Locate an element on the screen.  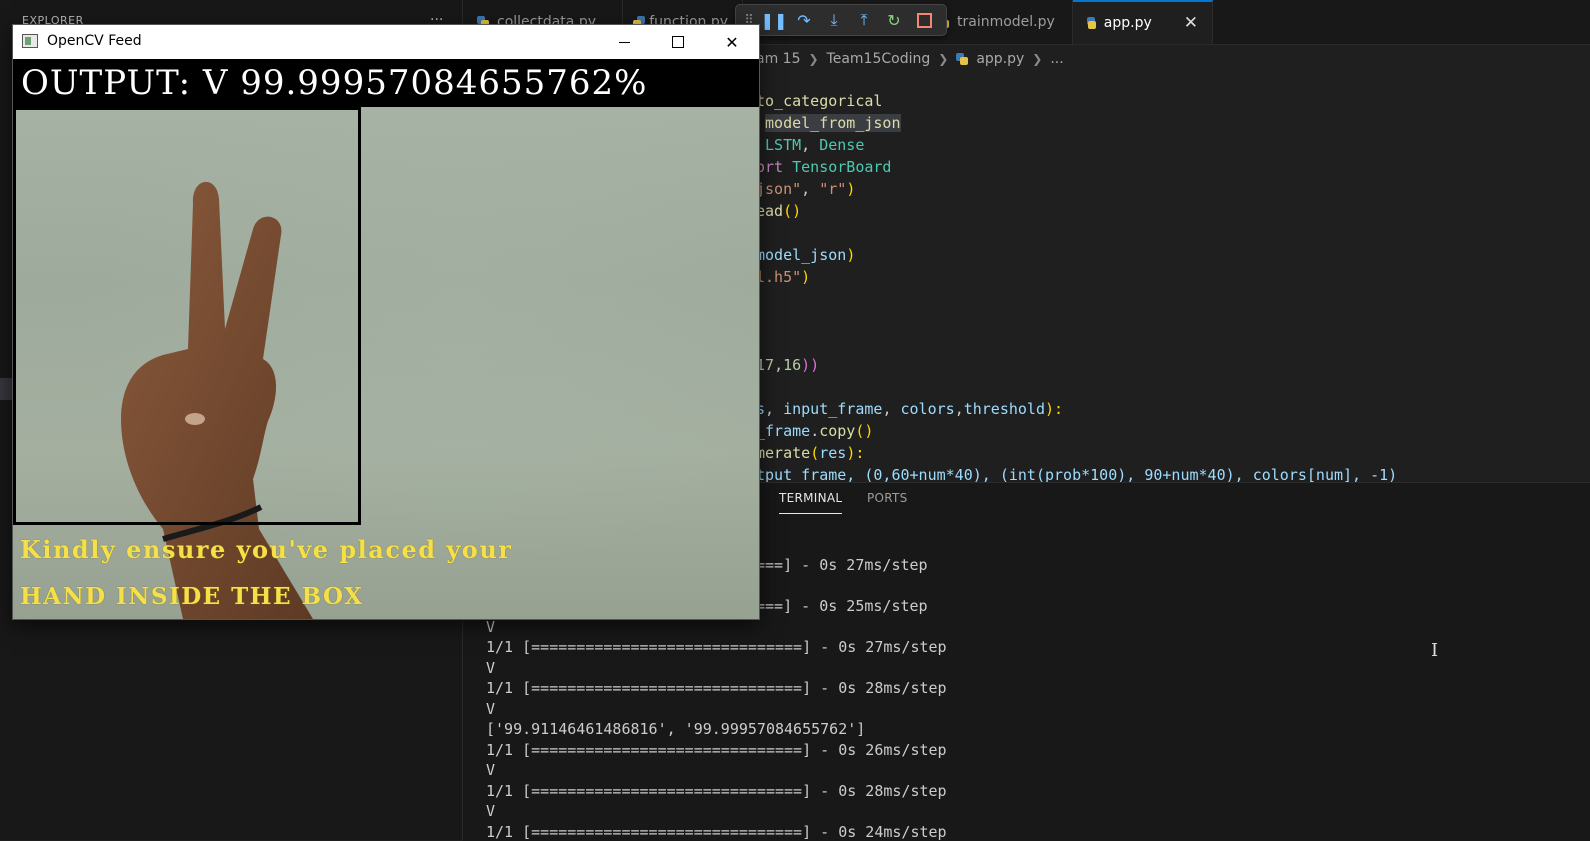
code-line: model_json) is located at coordinates (805, 255).